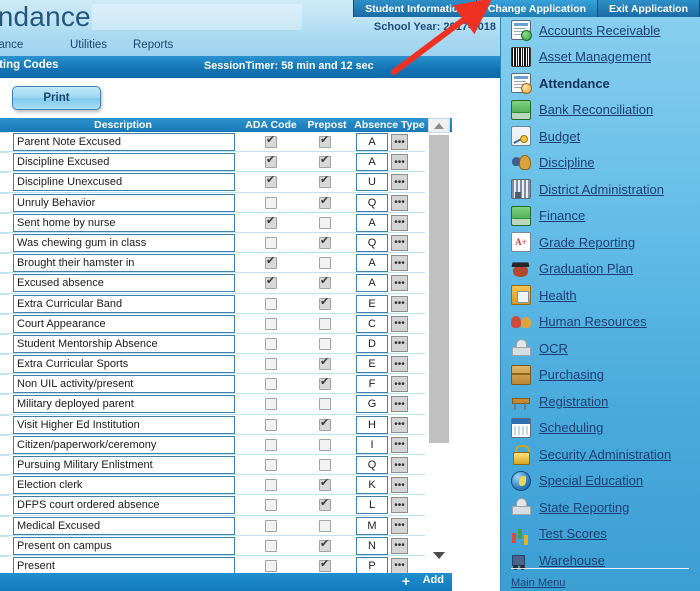 This screenshot has height=591, width=700. What do you see at coordinates (600, 534) in the screenshot?
I see `app-menu-item-test-scores: Test Scores` at bounding box center [600, 534].